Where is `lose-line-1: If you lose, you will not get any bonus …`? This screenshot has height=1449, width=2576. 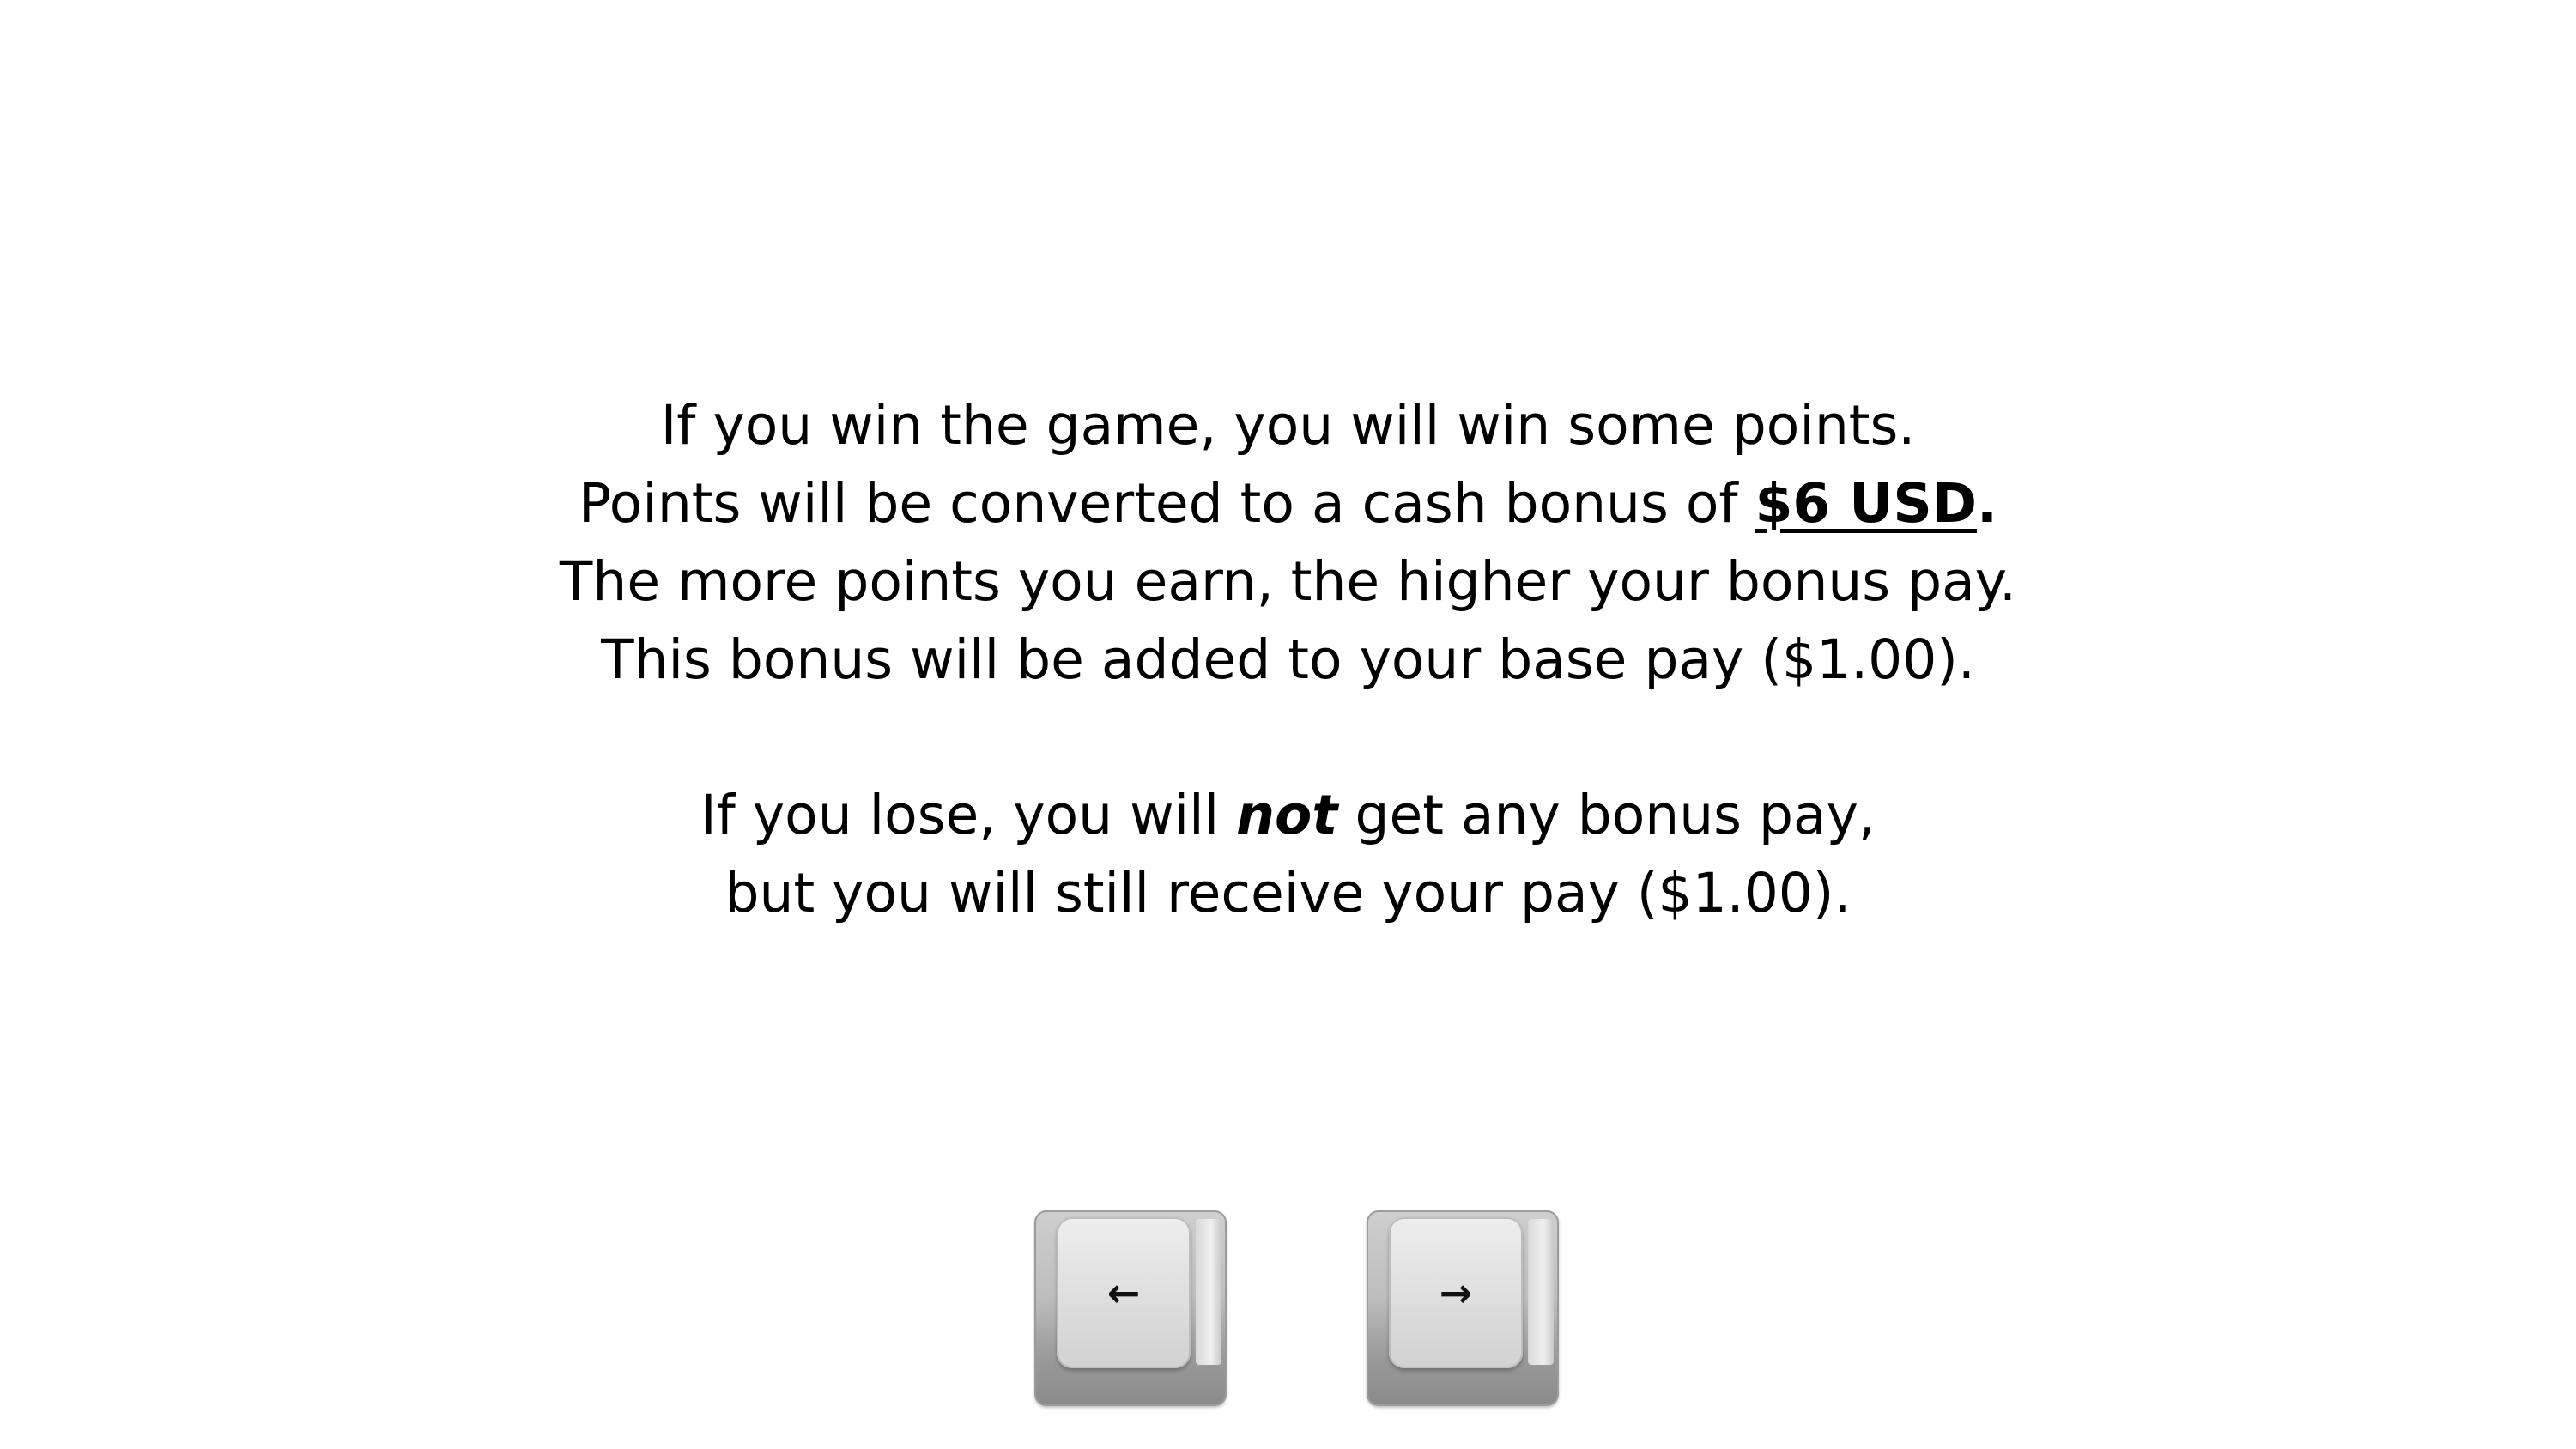
lose-line-1: If you lose, you will not get any bonus … is located at coordinates (1288, 815).